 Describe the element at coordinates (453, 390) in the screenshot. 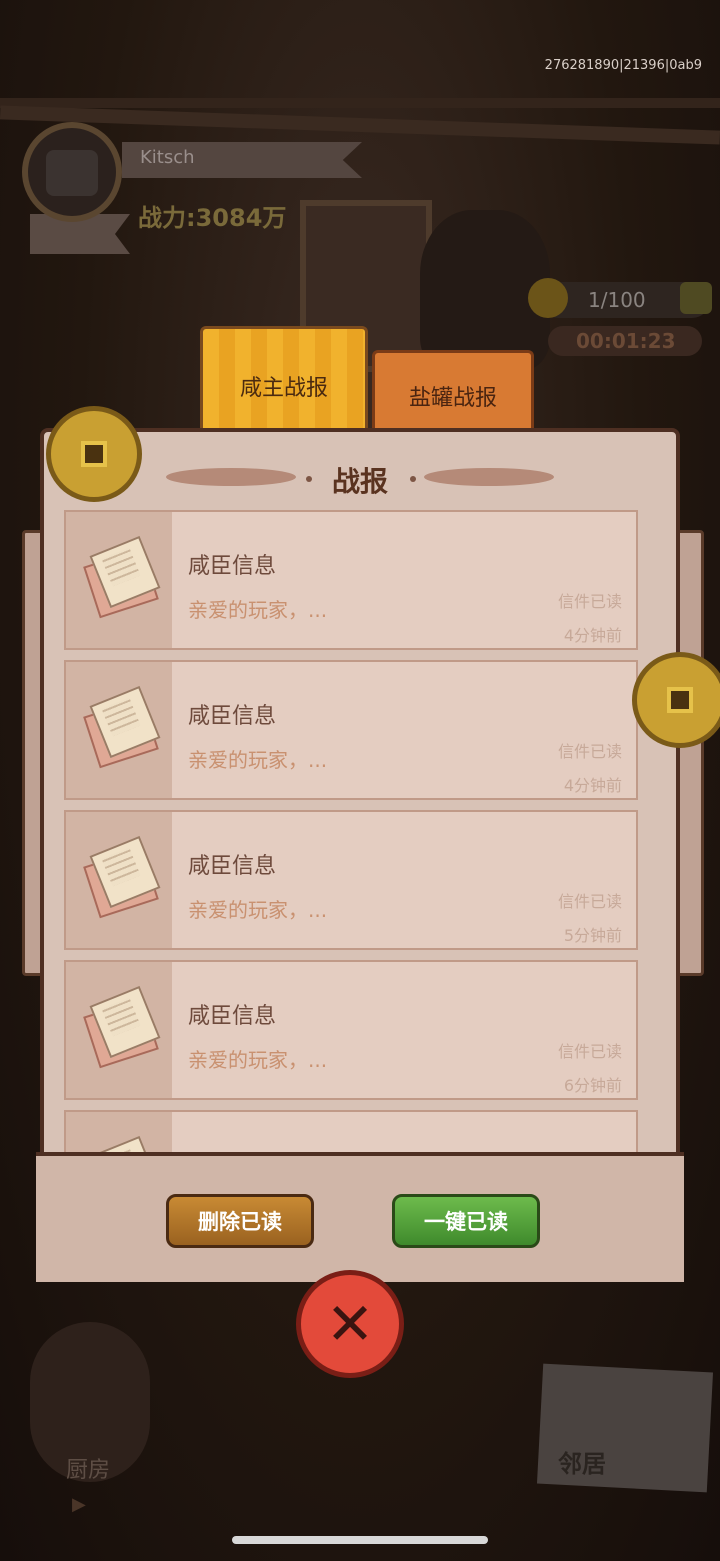

I see `tab-salt-jar-report: 盐罐战报` at that location.